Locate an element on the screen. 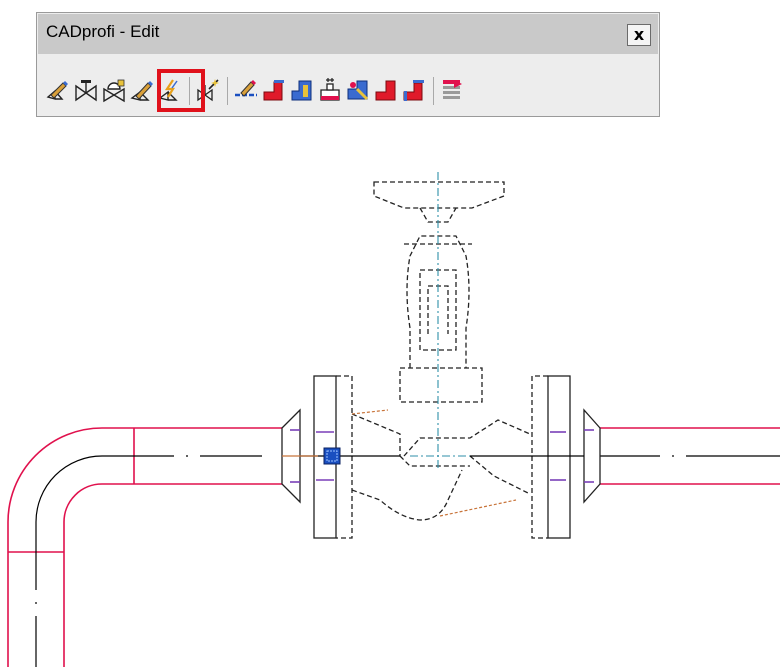 This screenshot has height=667, width=780. grip-point-icon is located at coordinates (332, 456).